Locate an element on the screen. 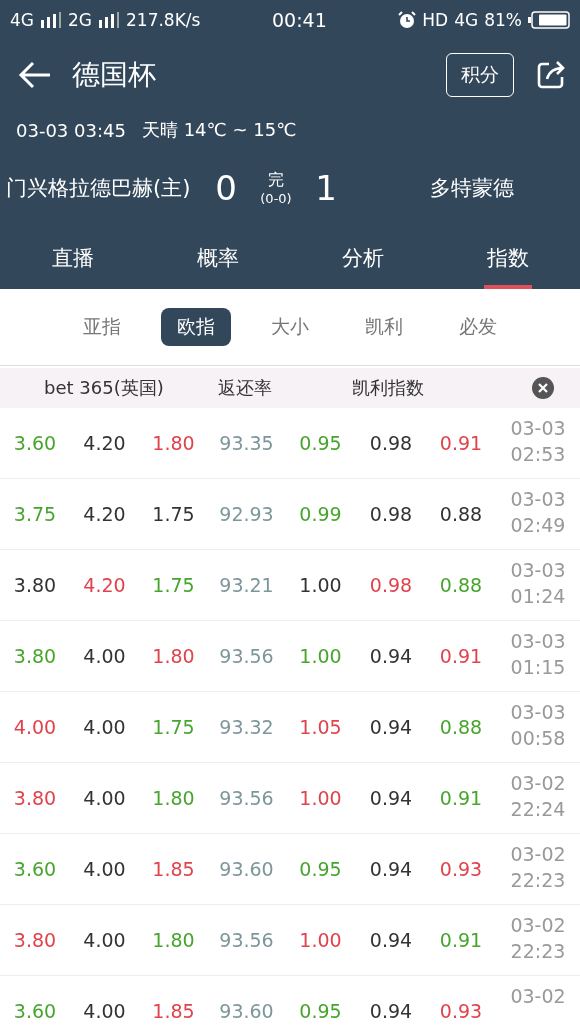 This screenshot has height=1031, width=580. column-header: 凯利指数 is located at coordinates (388, 388).